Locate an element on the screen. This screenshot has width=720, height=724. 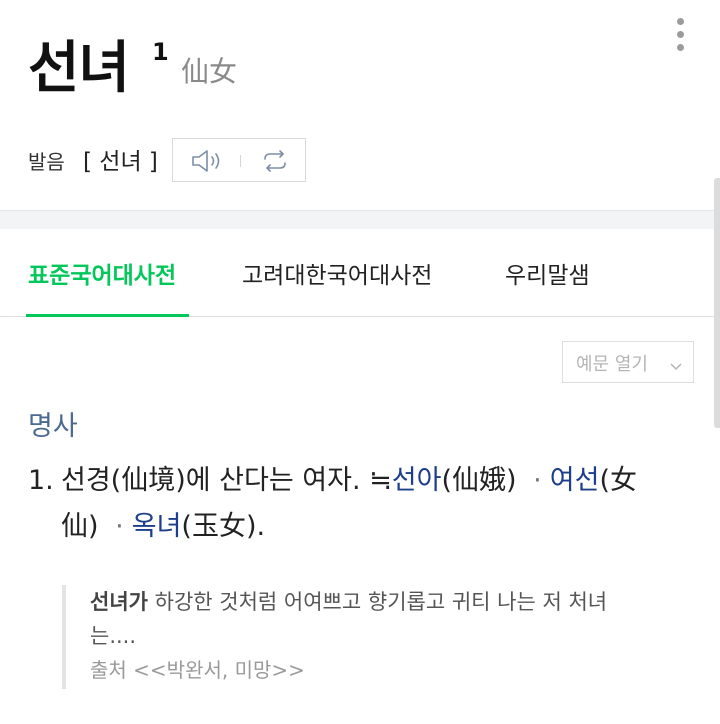
speaker-icon is located at coordinates (207, 161).